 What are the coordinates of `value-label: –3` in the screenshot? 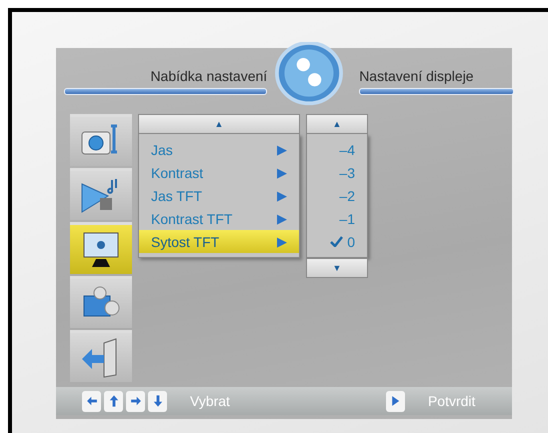 It's located at (347, 172).